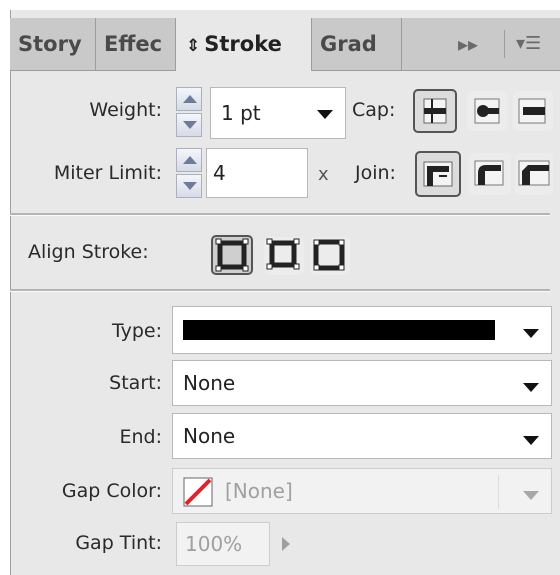  What do you see at coordinates (498, 492) in the screenshot?
I see `dropdown-divider` at bounding box center [498, 492].